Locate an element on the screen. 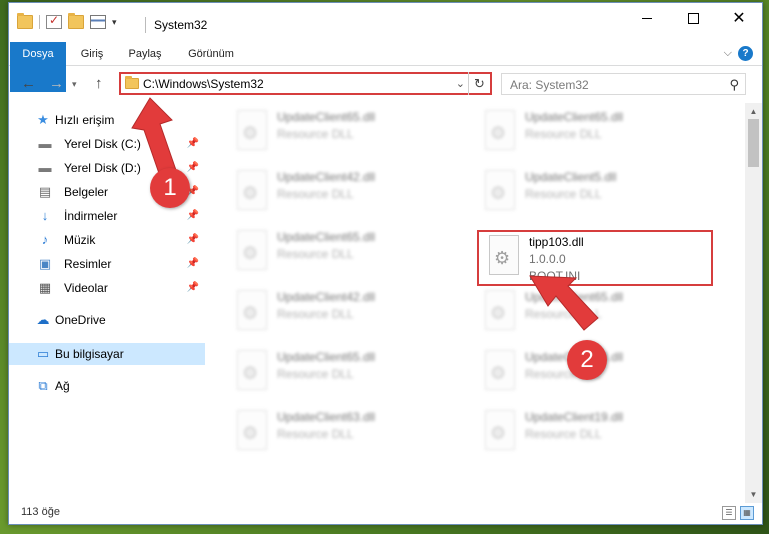 Image resolution: width=769 pixels, height=534 pixels. file-item: UpdateClient63.dll Resource DLL is located at coordinates (344, 431).